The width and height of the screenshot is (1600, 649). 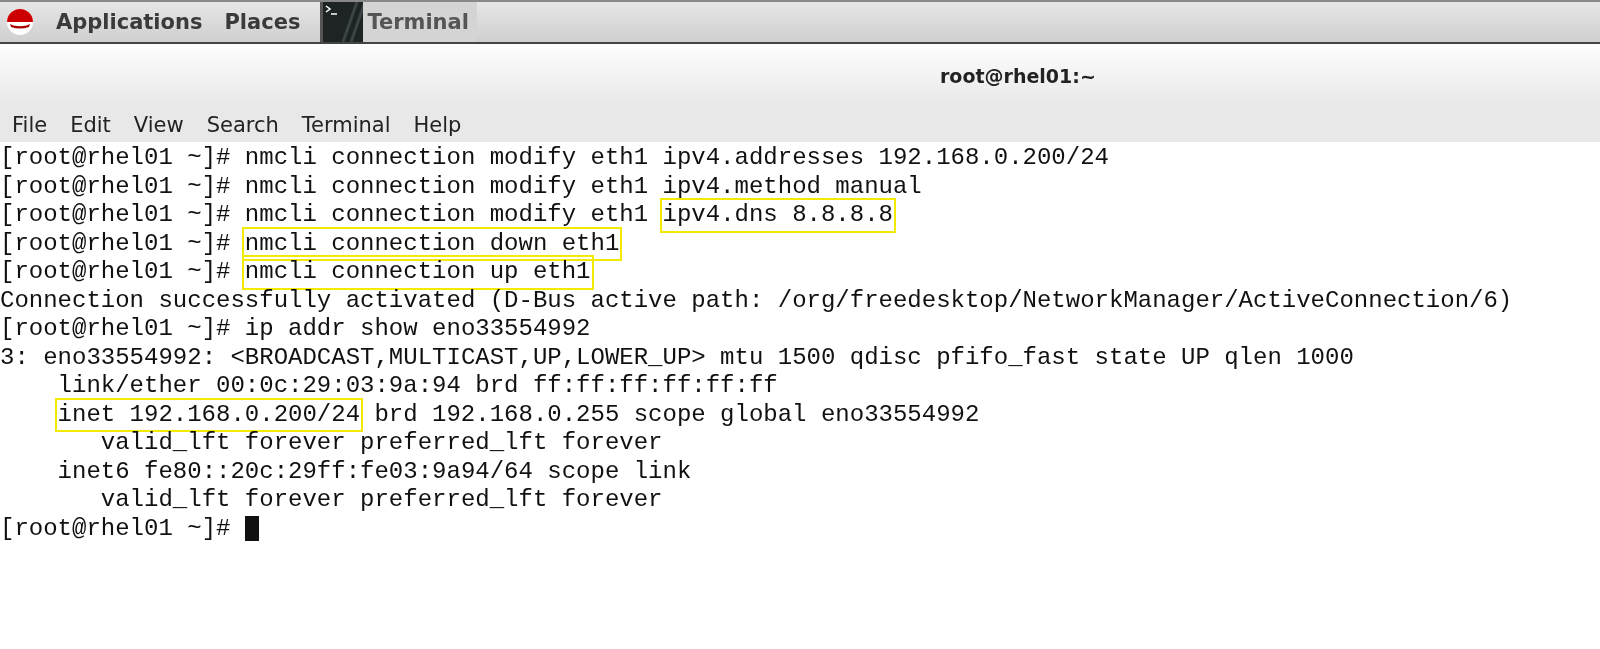 I want to click on menu-item: File, so click(x=31, y=125).